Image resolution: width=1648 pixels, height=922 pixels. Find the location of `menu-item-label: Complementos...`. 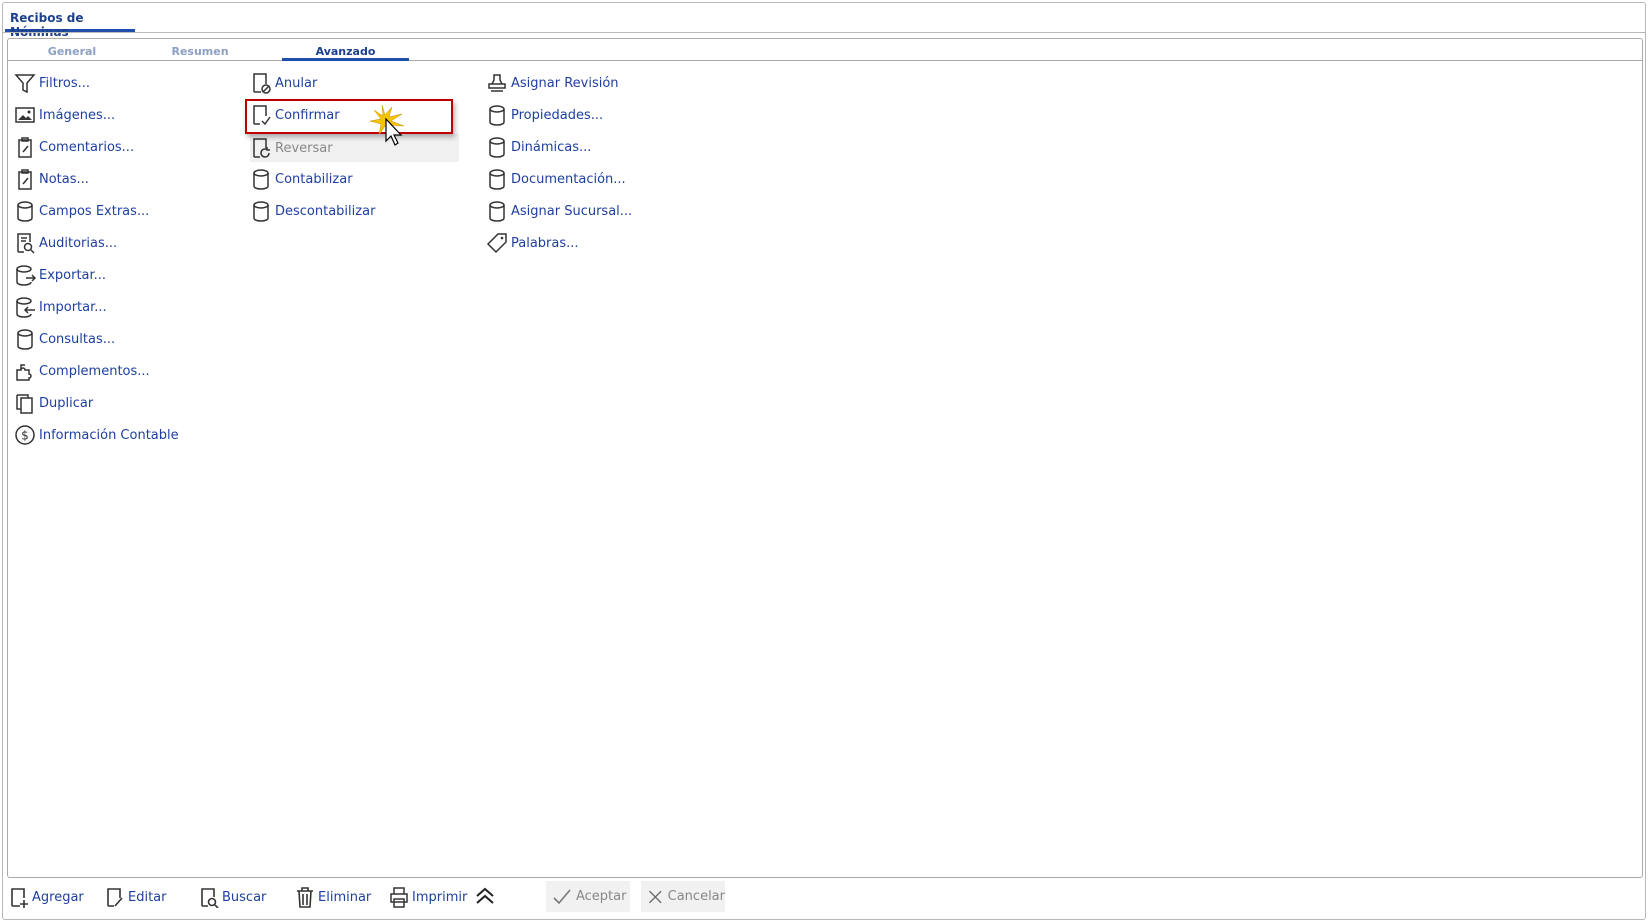

menu-item-label: Complementos... is located at coordinates (94, 371).